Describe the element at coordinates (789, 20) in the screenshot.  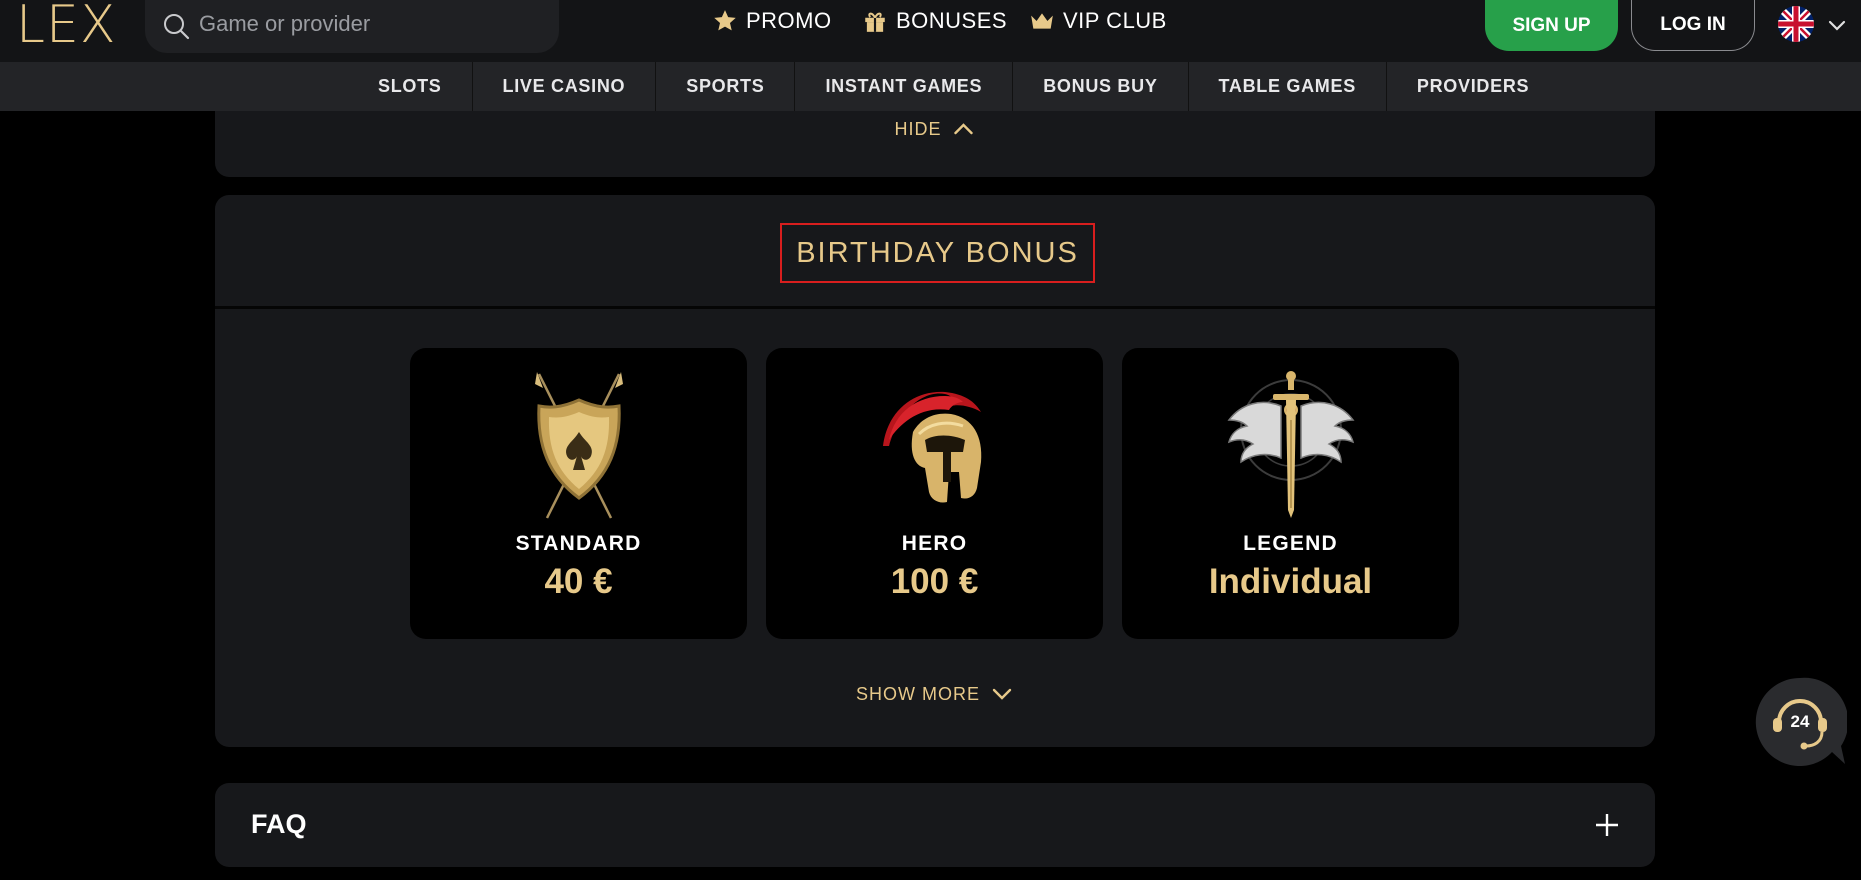
I see `nav-promo-label: PROMO` at that location.